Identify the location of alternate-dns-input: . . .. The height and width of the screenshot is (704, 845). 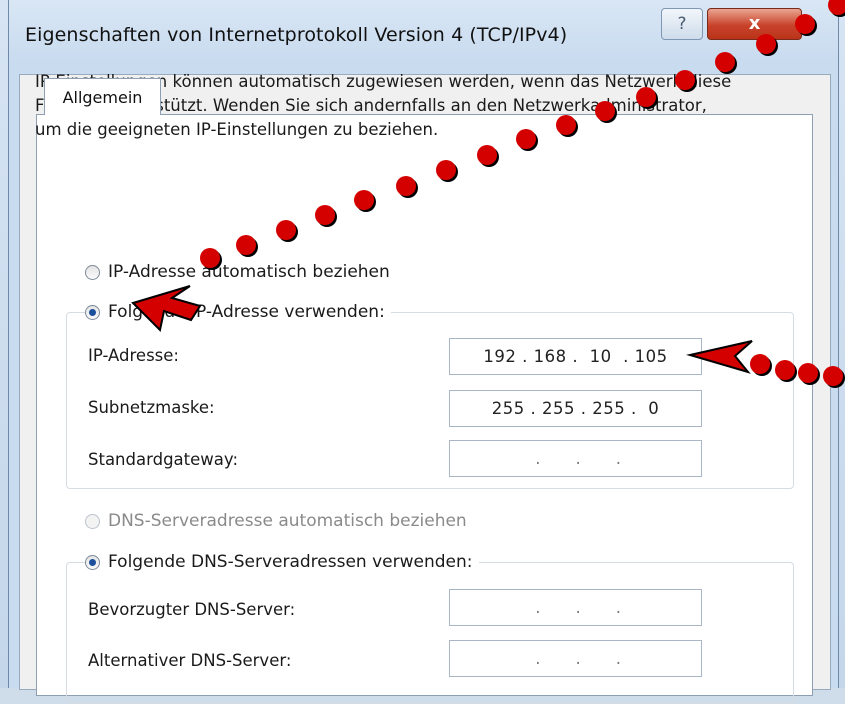
(575, 658).